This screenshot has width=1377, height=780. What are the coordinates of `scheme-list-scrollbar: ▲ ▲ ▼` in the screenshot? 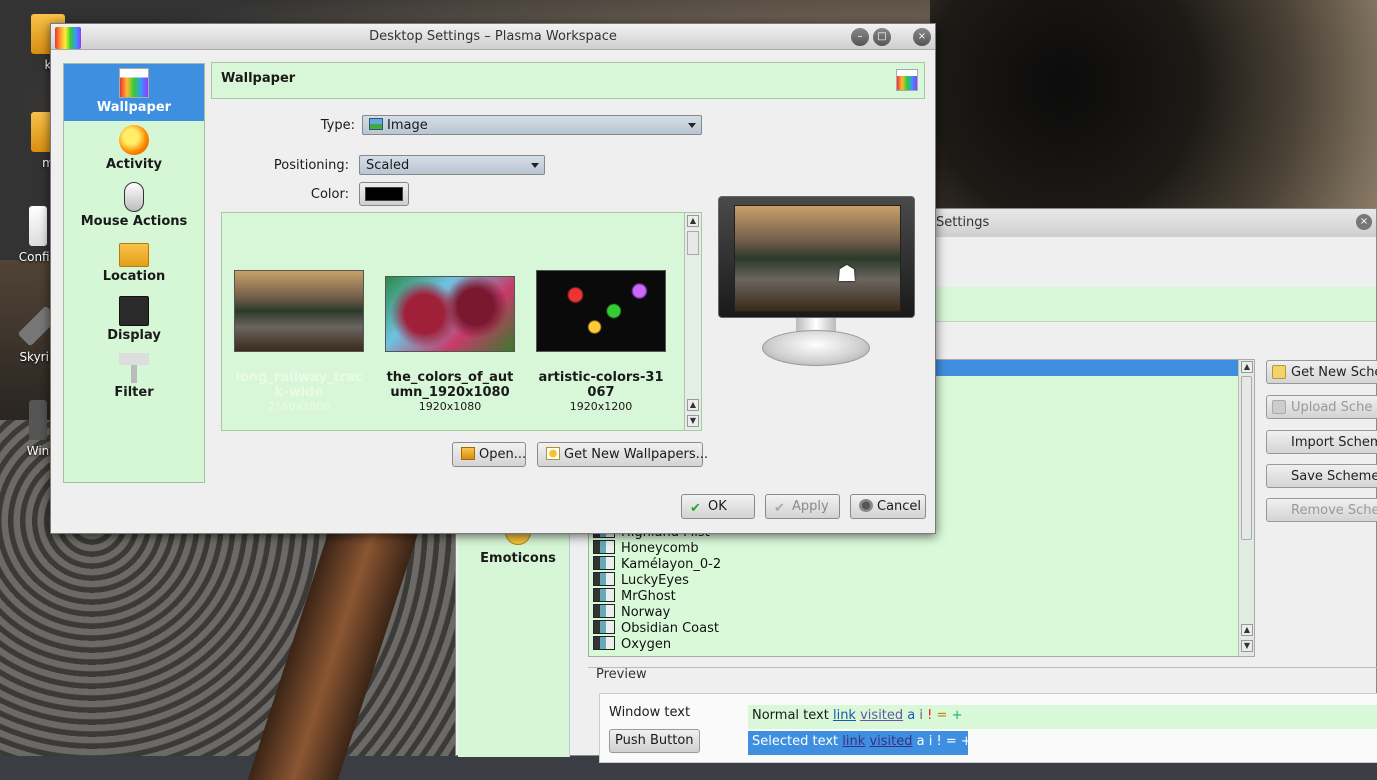 It's located at (1246, 508).